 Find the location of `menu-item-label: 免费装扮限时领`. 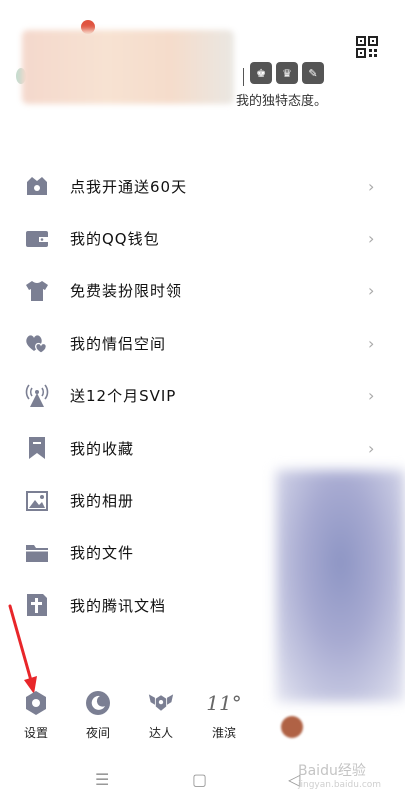

menu-item-label: 免费装扮限时领 is located at coordinates (126, 291).